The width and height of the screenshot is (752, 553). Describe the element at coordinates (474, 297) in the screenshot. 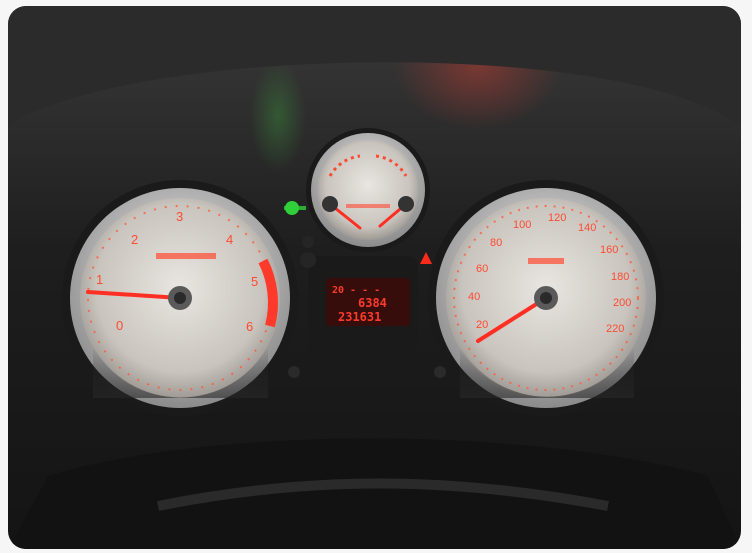

I see `speed-label-40: 40` at that location.